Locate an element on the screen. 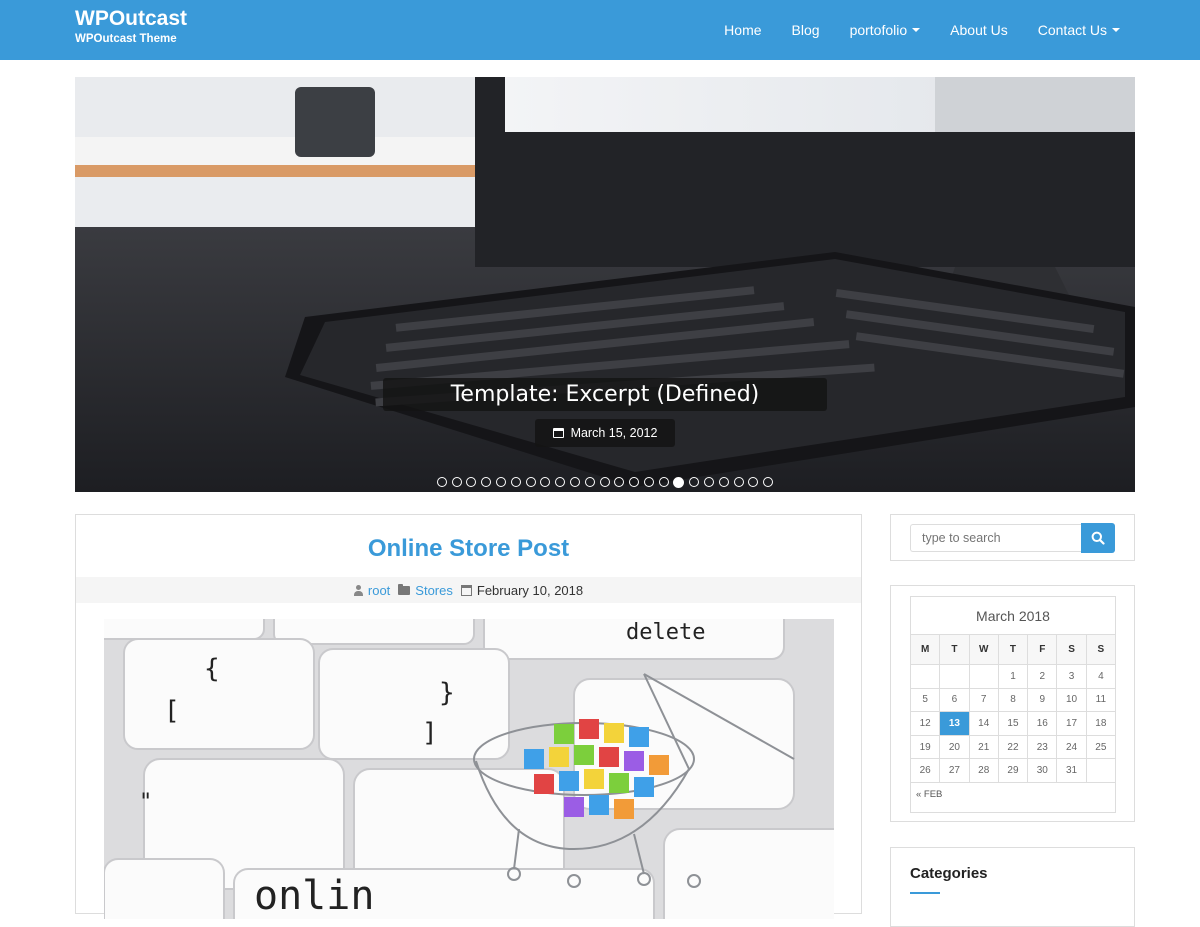  categories-widget: Categories is located at coordinates (1012, 887).